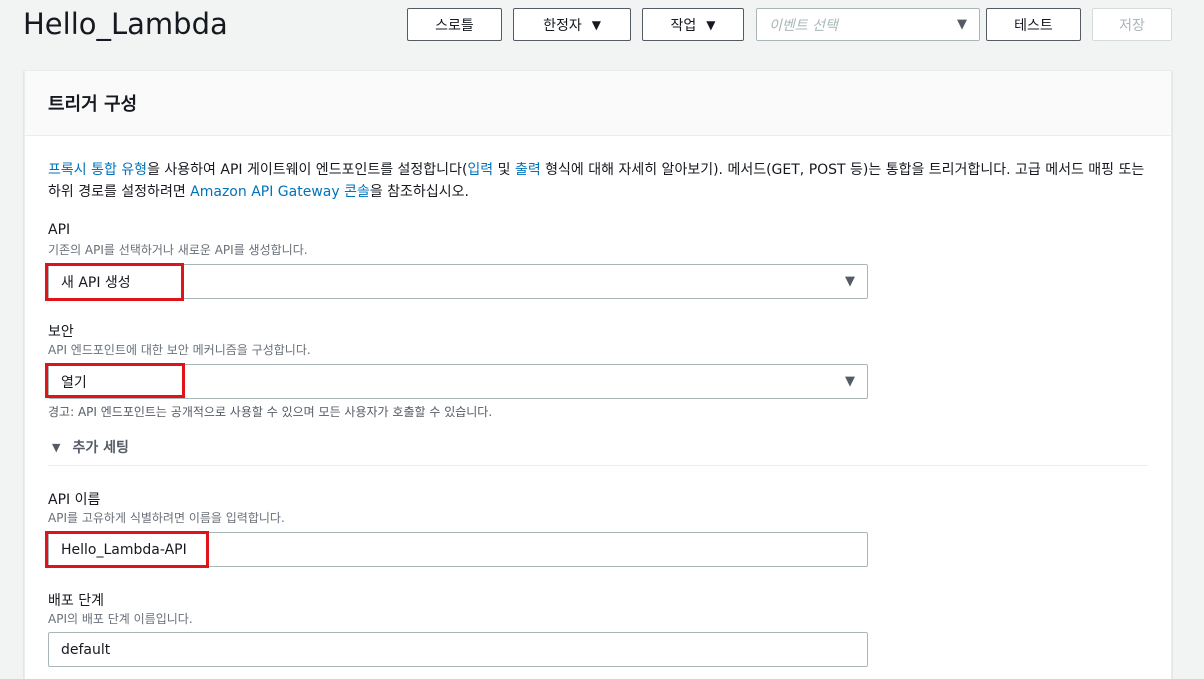 Image resolution: width=1204 pixels, height=679 pixels. What do you see at coordinates (61, 332) in the screenshot?
I see `security-label: 보안` at bounding box center [61, 332].